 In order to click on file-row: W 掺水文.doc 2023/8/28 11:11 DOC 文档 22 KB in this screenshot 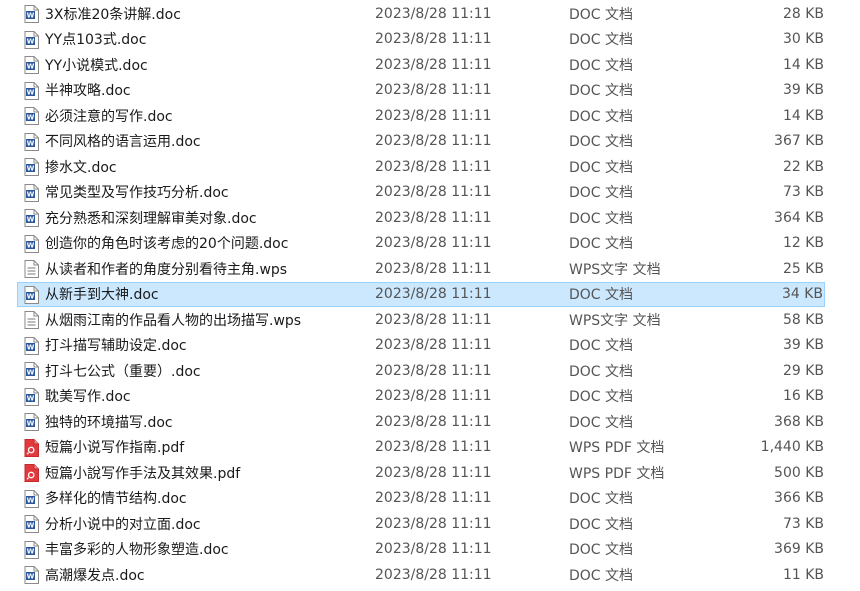, I will do `click(430, 167)`.